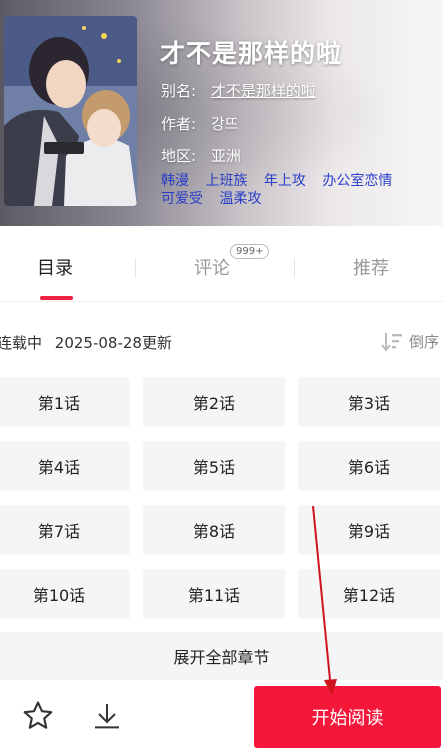 This screenshot has height=752, width=443. What do you see at coordinates (212, 267) in the screenshot?
I see `tab-comments: 评论` at bounding box center [212, 267].